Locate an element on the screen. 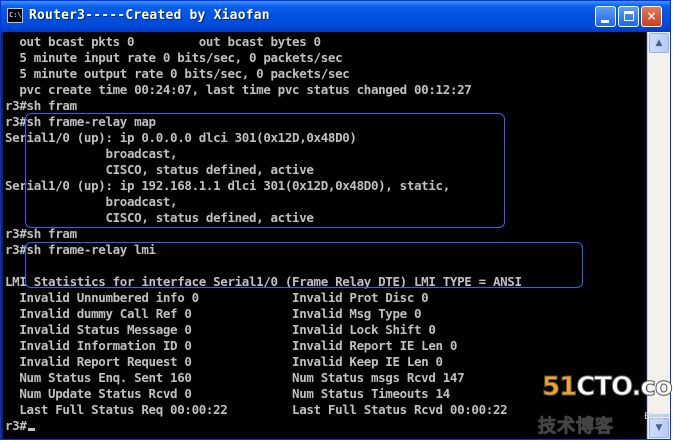 The image size is (673, 442). text-cursor is located at coordinates (31, 429).